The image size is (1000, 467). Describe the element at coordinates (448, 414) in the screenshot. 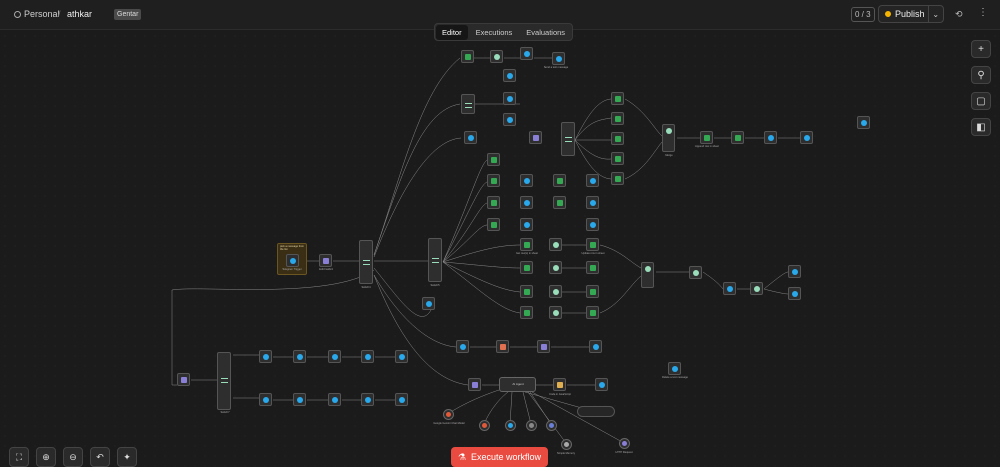

I see `chat-model-node` at that location.